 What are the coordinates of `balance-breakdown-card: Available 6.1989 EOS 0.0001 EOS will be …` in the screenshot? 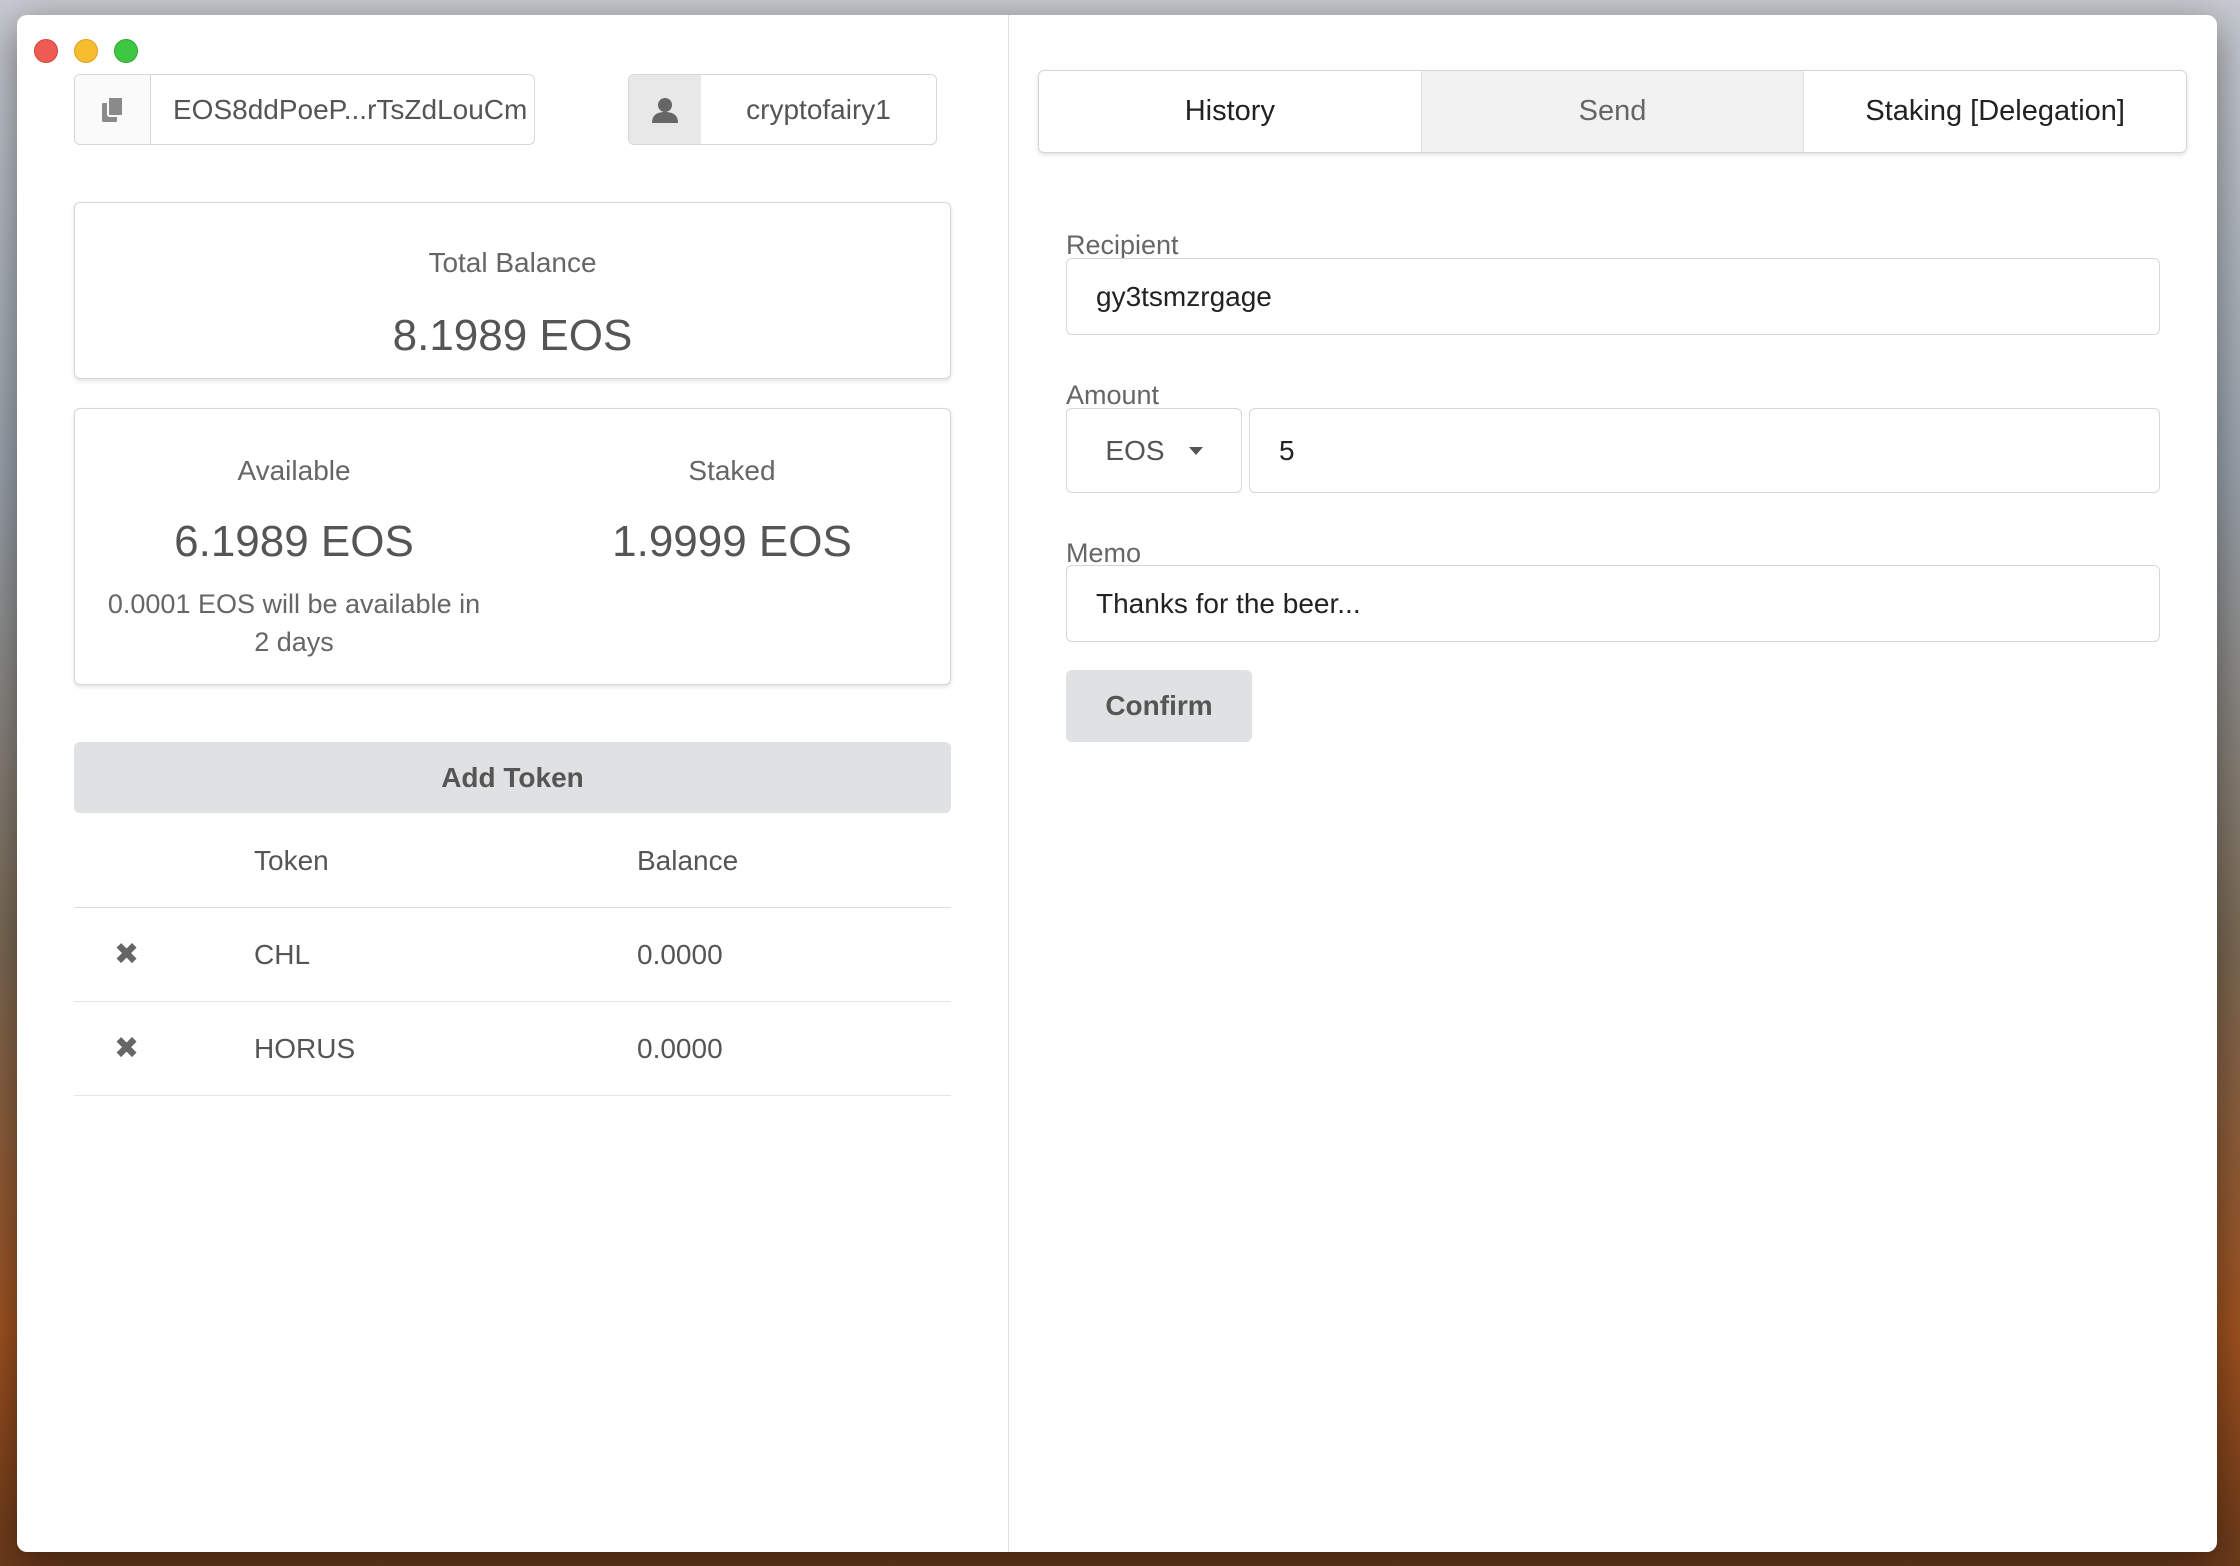 It's located at (512, 546).